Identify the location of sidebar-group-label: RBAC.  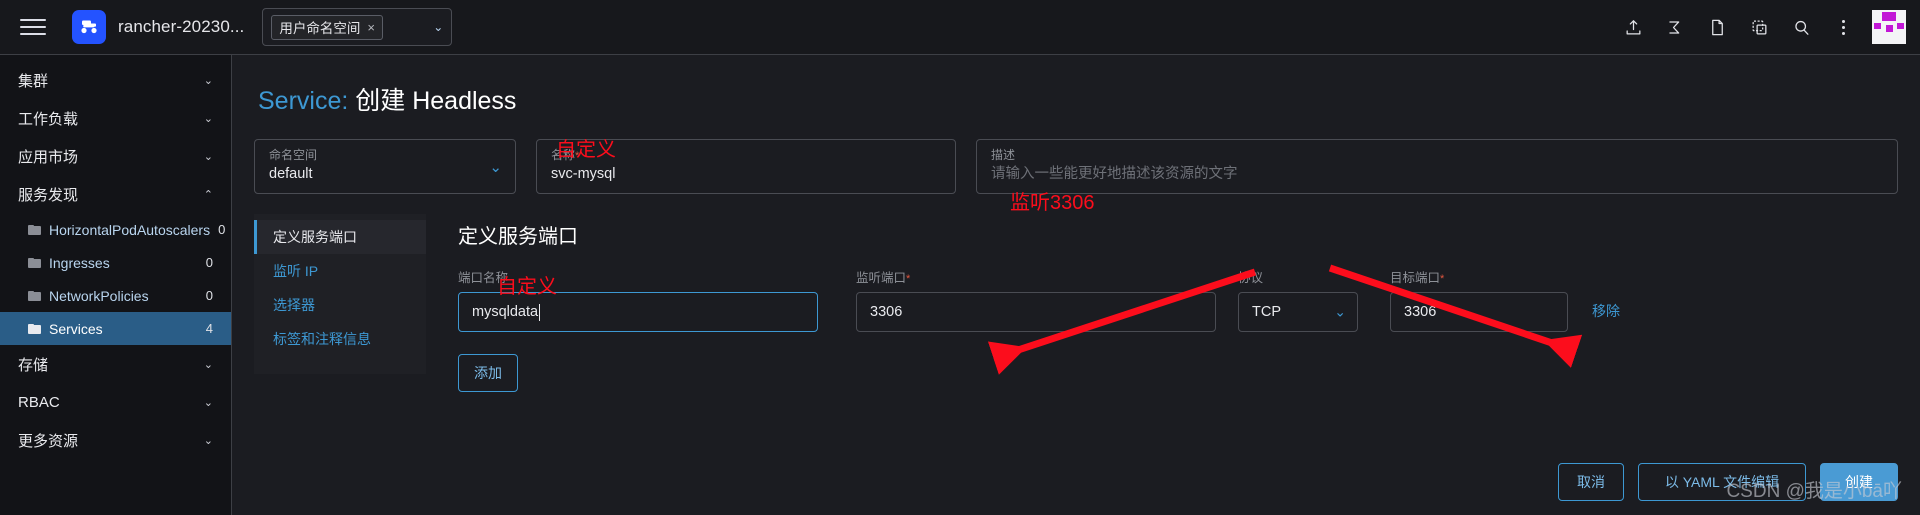
(39, 402).